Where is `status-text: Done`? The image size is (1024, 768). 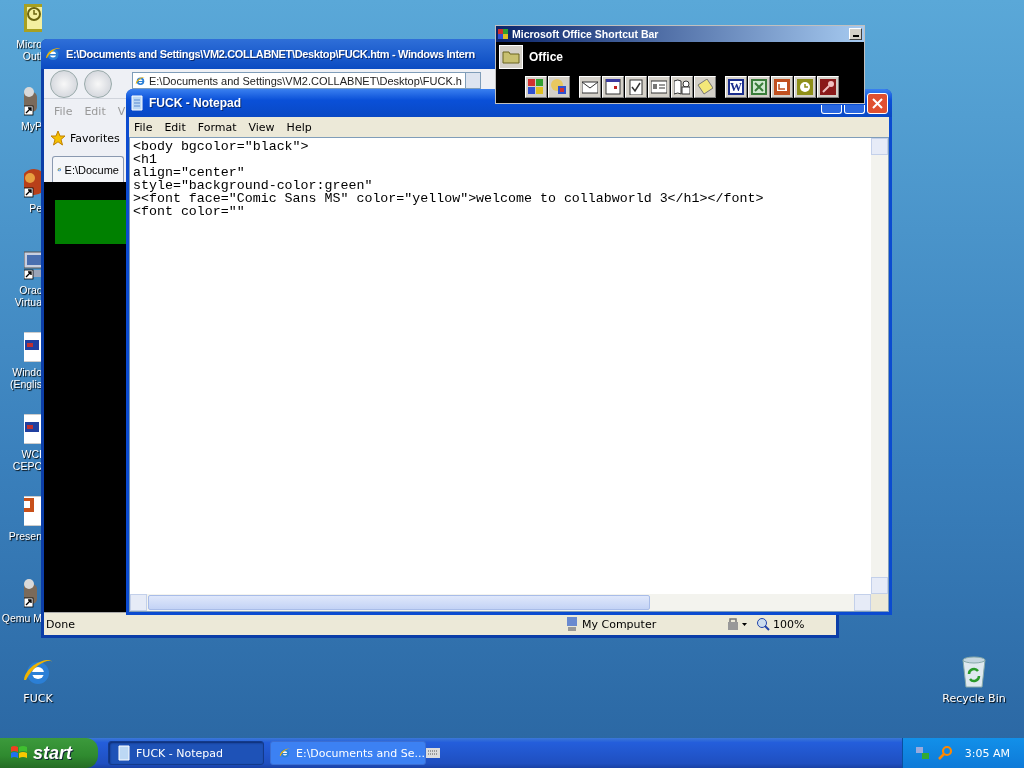
status-text: Done is located at coordinates (60, 624).